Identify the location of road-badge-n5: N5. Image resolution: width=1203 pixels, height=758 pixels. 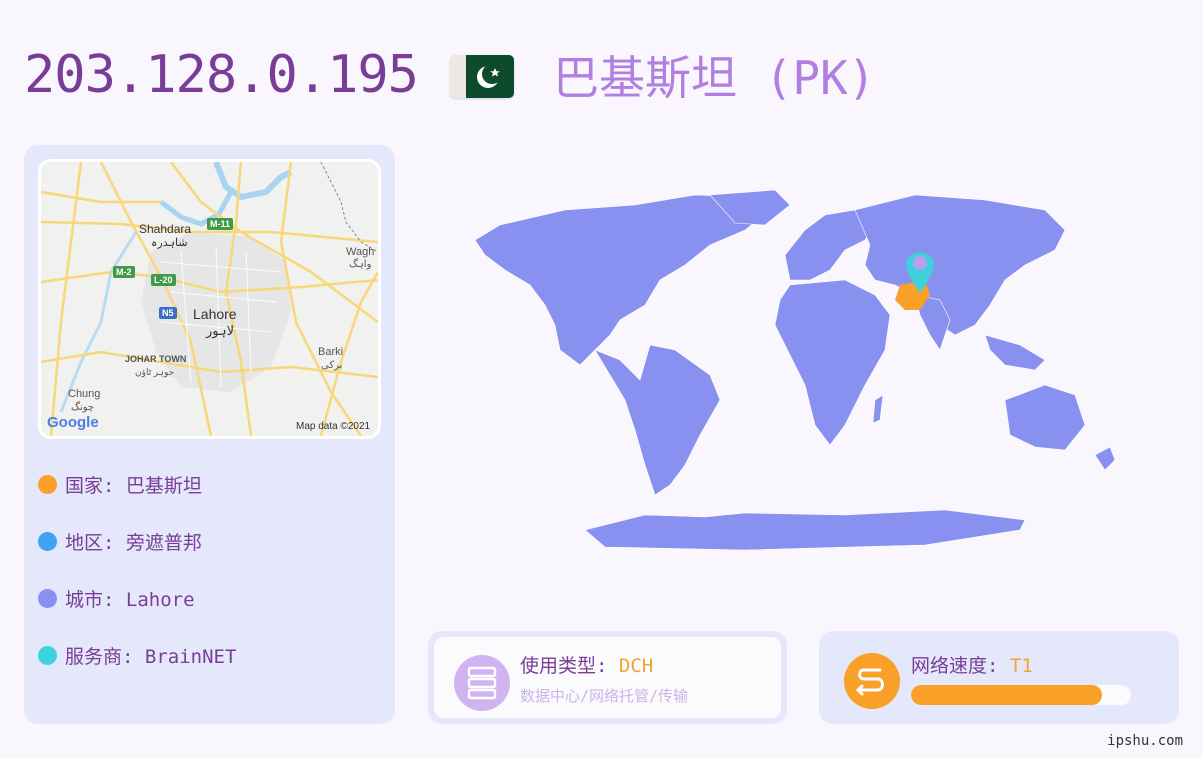
(168, 313).